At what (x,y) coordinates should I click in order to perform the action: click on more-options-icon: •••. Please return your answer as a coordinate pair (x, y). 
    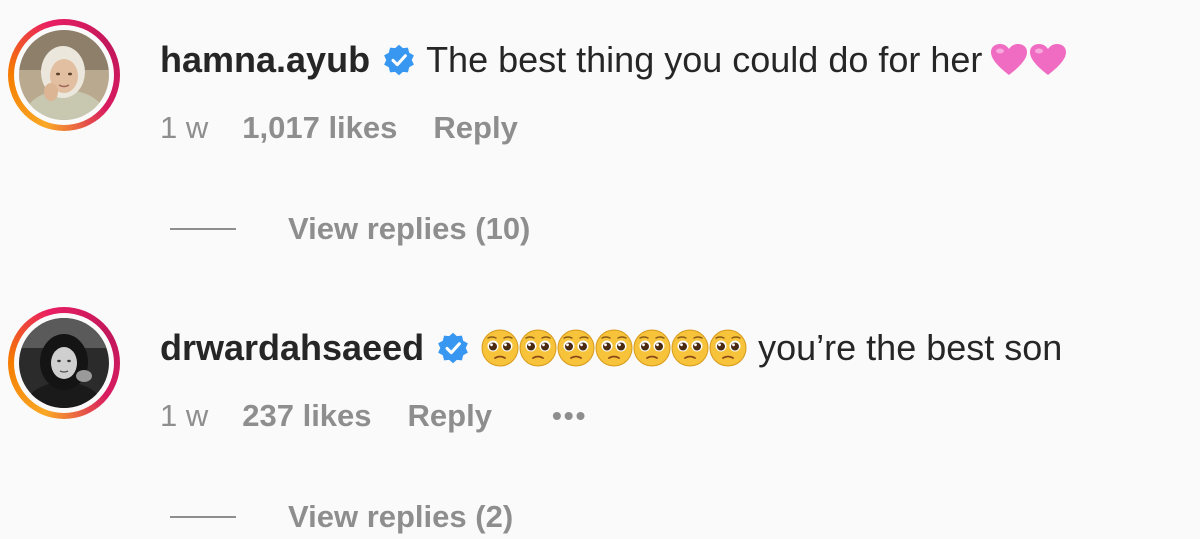
    Looking at the image, I should click on (569, 416).